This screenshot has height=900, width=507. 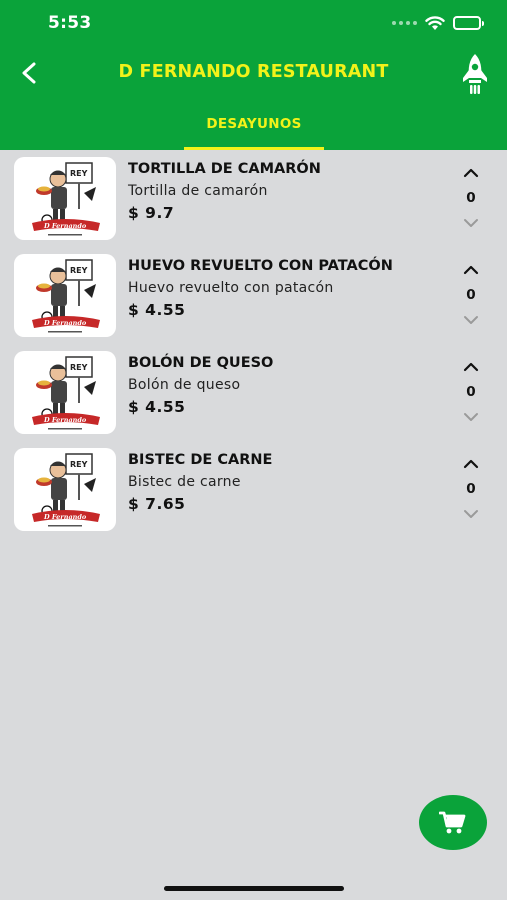 What do you see at coordinates (200, 460) in the screenshot?
I see `product-name: BISTEC DE CARNE` at bounding box center [200, 460].